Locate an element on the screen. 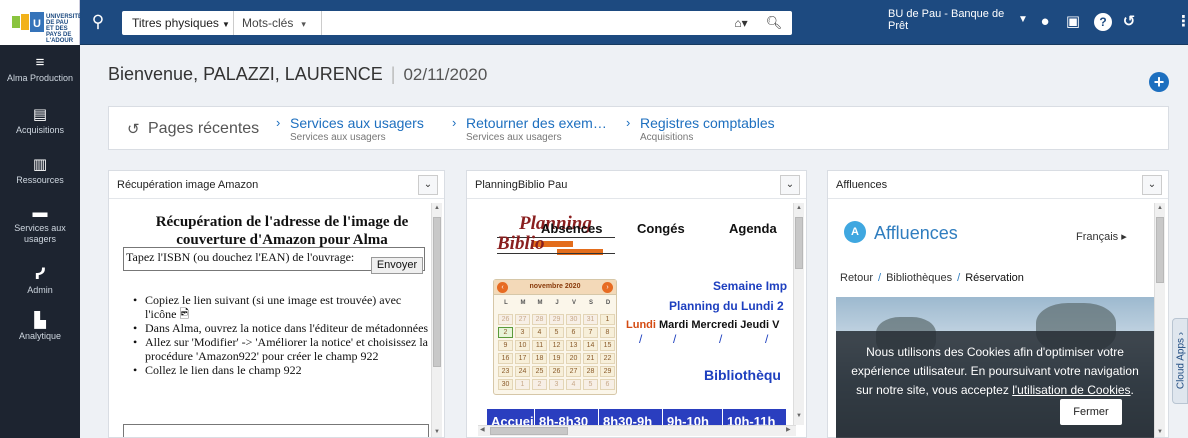 This screenshot has height=438, width=1188. calendar-day: 22 is located at coordinates (607, 358).